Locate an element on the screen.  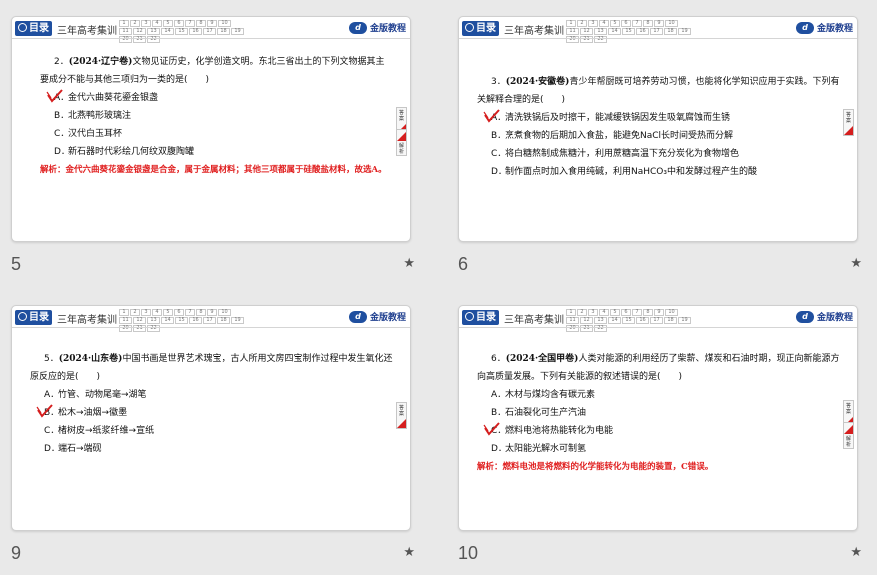
slide-number: 5 is located at coordinates (16, 264).